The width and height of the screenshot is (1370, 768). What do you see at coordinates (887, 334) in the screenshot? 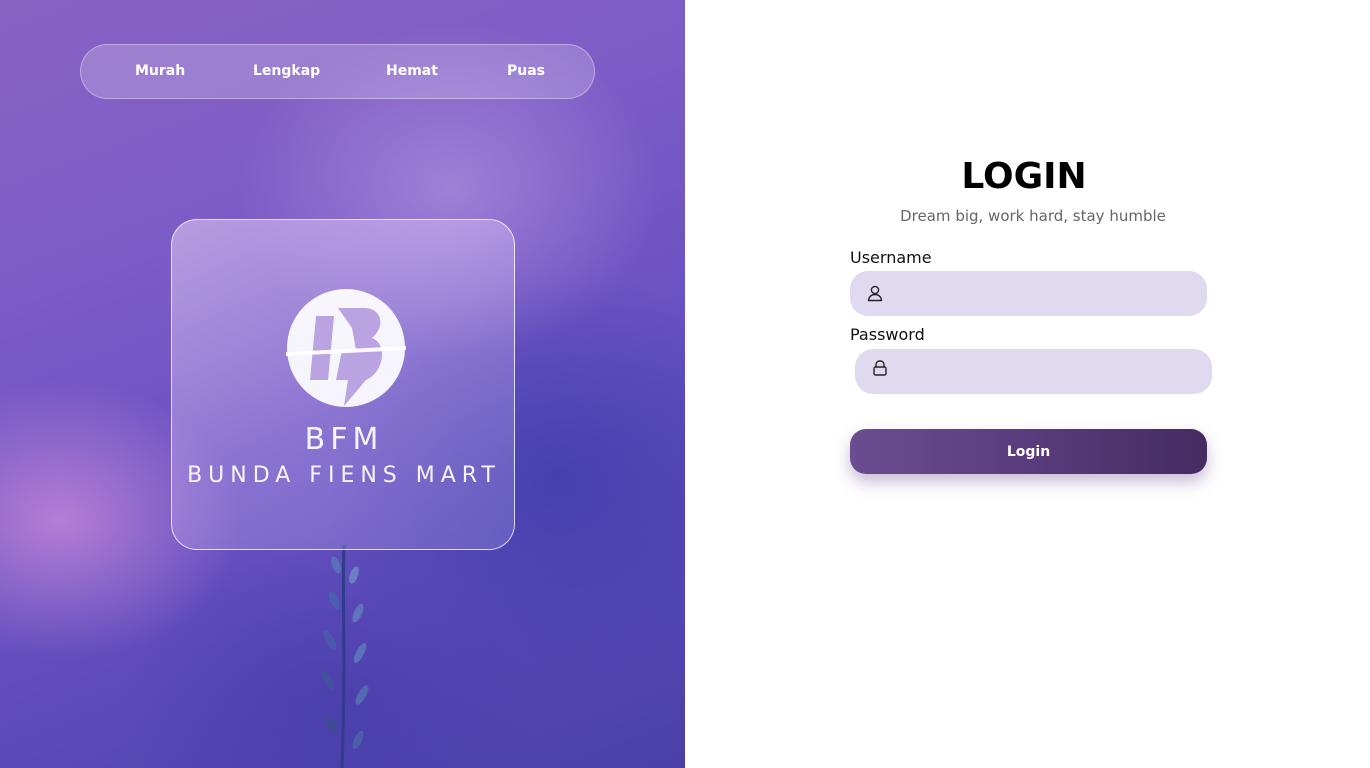
I see `password-label: Password` at bounding box center [887, 334].